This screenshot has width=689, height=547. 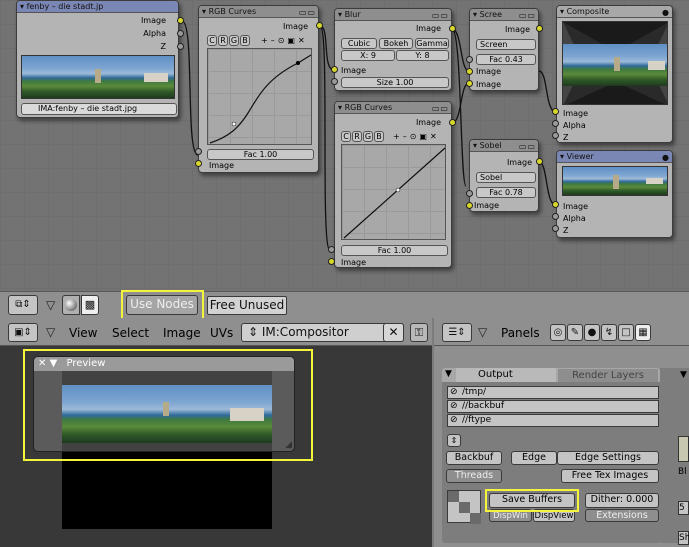 What do you see at coordinates (614, 194) in the screenshot?
I see `viewer-node: ▾ Viewer ● Image Alpha Z` at bounding box center [614, 194].